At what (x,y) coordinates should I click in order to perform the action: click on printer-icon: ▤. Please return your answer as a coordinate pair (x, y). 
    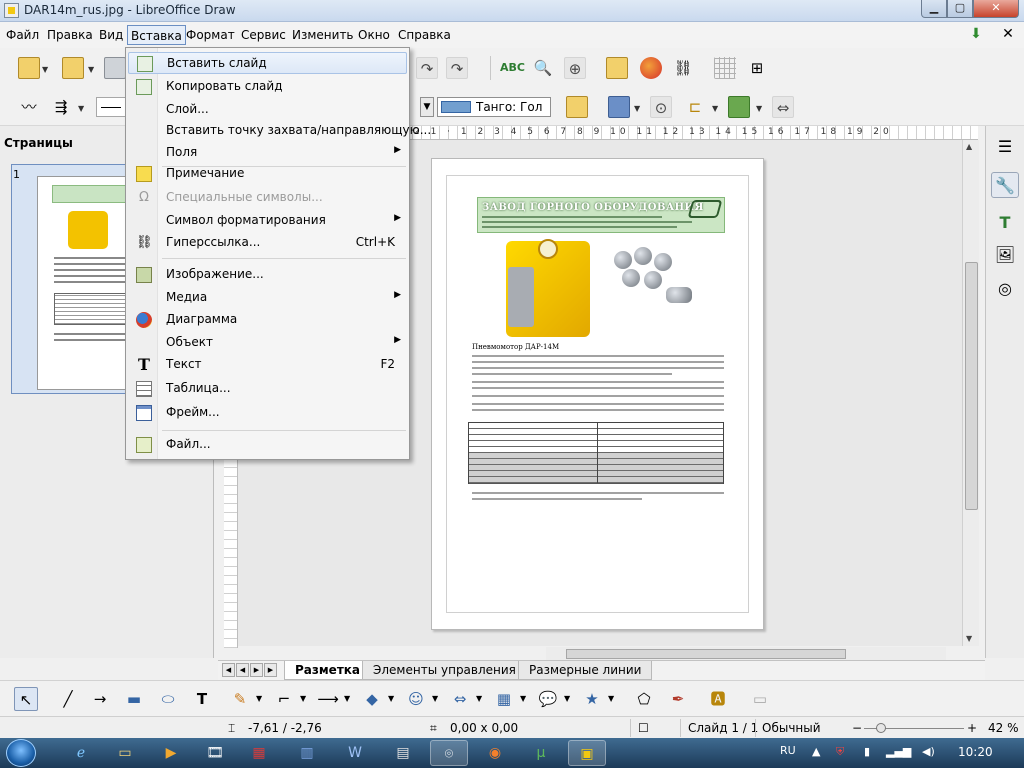
    Looking at the image, I should click on (403, 753).